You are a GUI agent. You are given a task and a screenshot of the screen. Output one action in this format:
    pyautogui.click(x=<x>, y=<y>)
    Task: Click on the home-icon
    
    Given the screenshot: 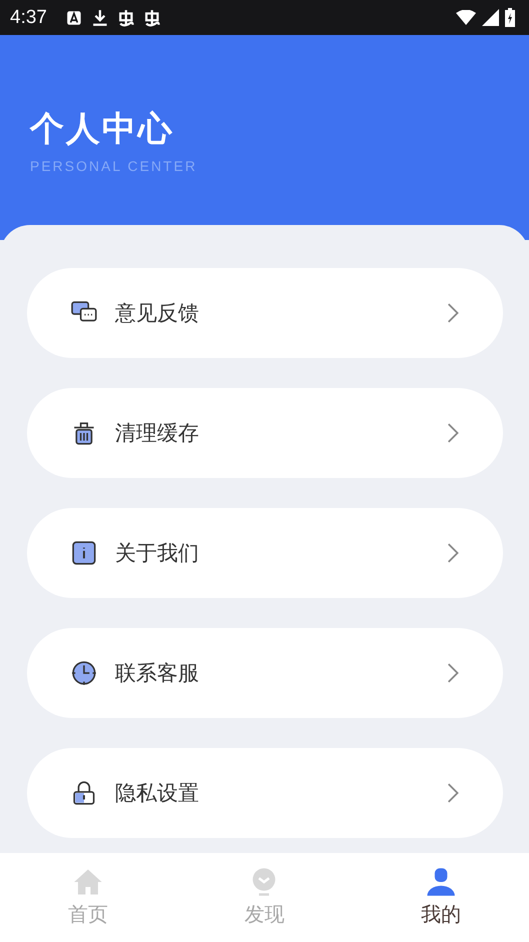 What is the action you would take?
    pyautogui.click(x=88, y=882)
    